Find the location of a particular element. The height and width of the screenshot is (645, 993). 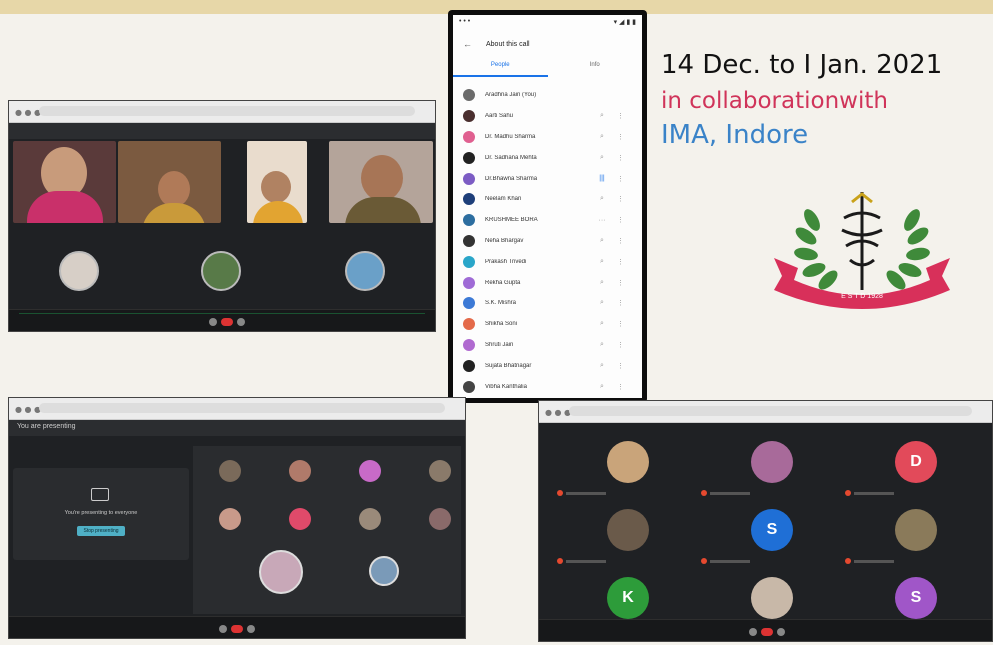

participant-row: Aarti Sahu ⌕ ⋮ is located at coordinates (547, 116).